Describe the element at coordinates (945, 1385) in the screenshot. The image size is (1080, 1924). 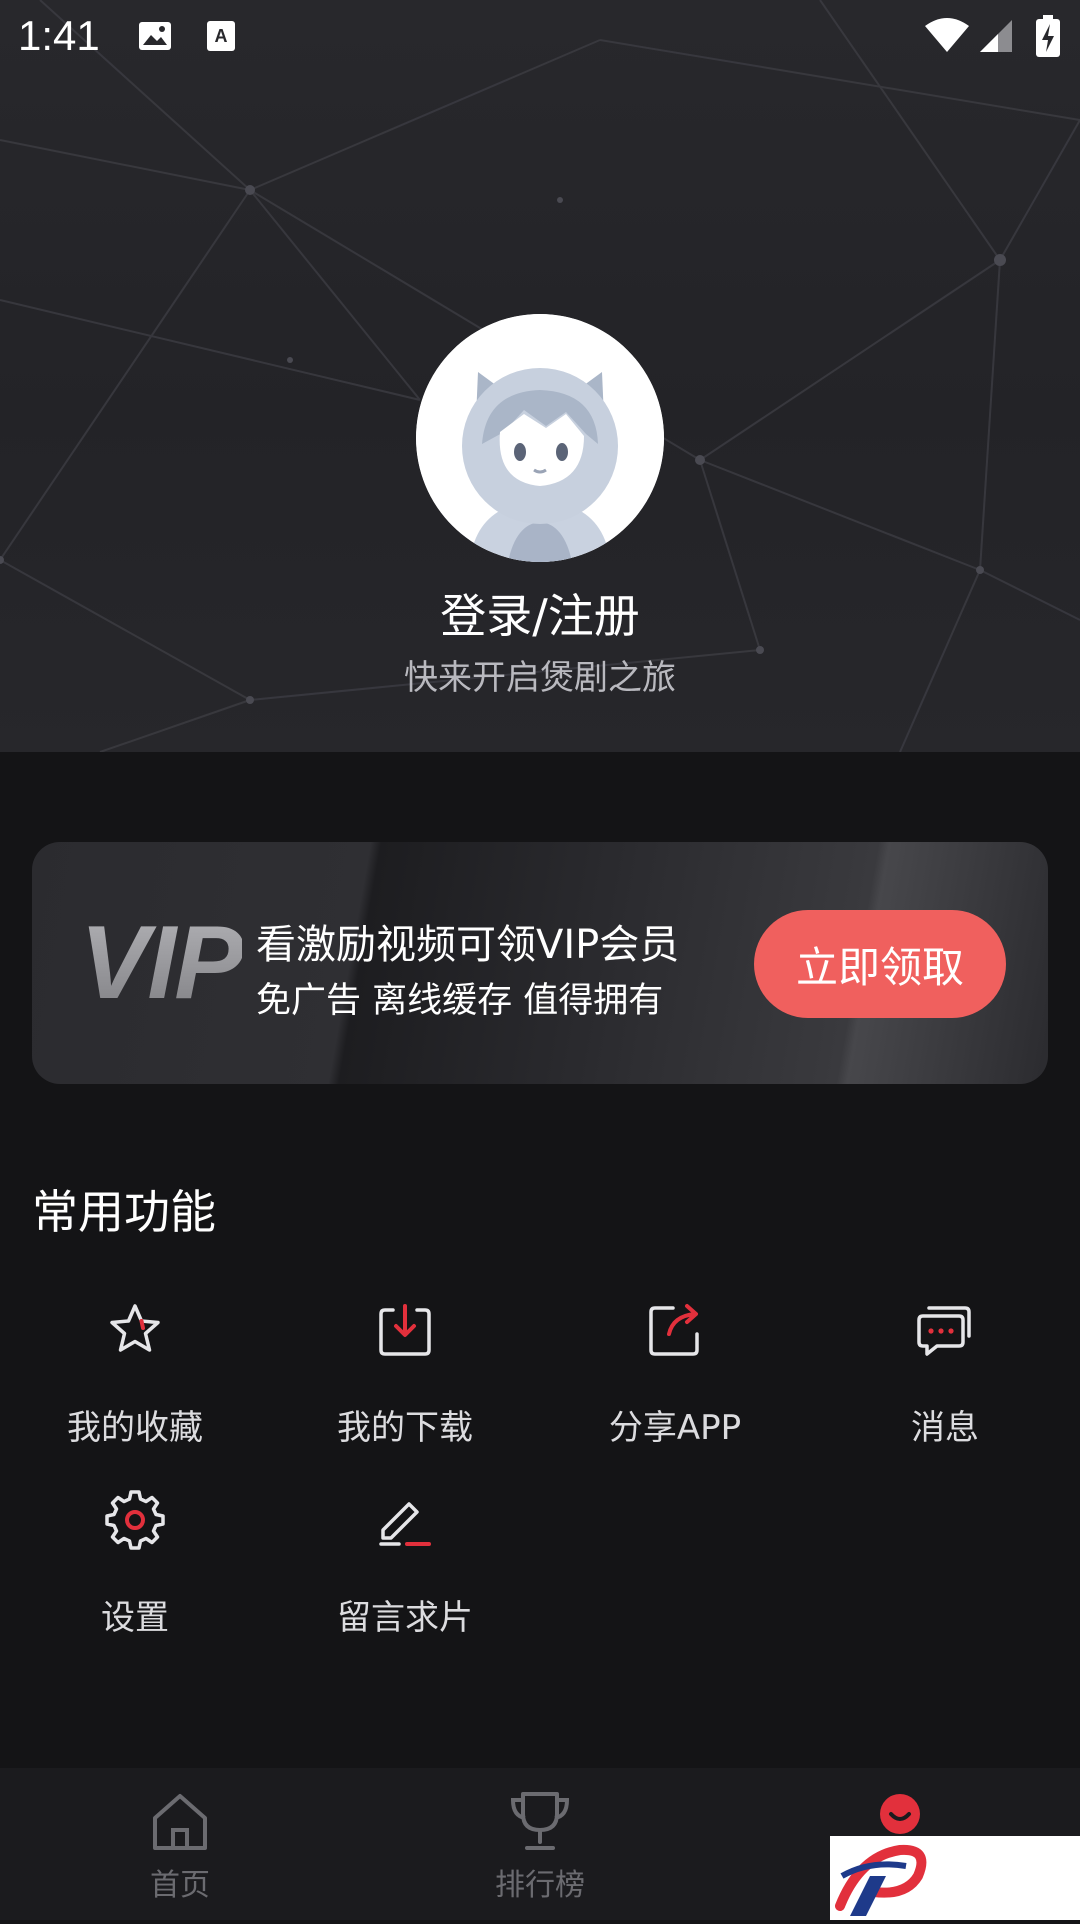
I see `feature-messages: 消息` at that location.